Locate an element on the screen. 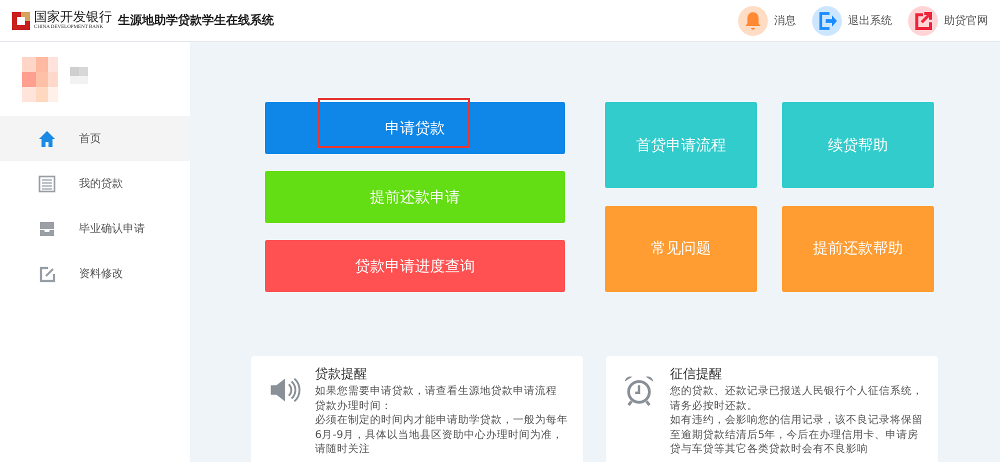 The height and width of the screenshot is (462, 1000). bell-icon is located at coordinates (753, 21).